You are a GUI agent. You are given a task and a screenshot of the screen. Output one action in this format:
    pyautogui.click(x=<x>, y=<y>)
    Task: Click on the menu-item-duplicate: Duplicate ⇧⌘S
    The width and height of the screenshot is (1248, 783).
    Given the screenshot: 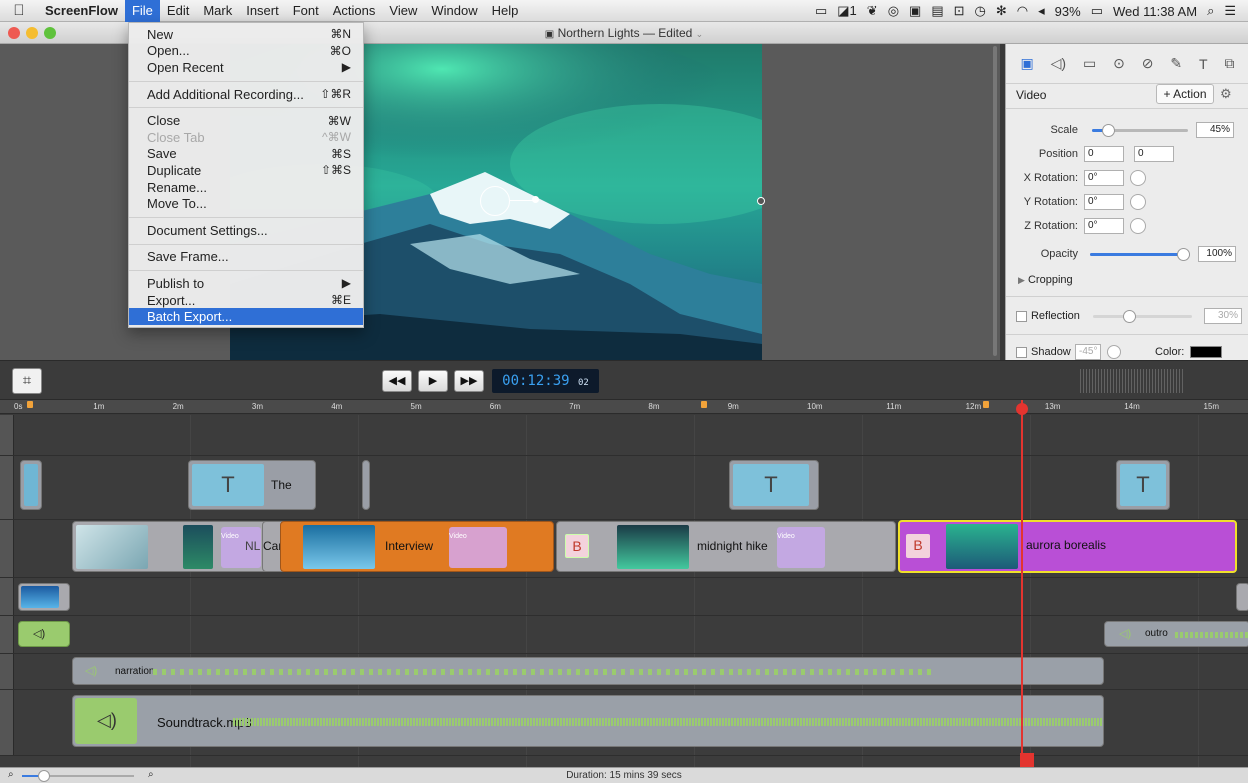 What is the action you would take?
    pyautogui.click(x=246, y=170)
    